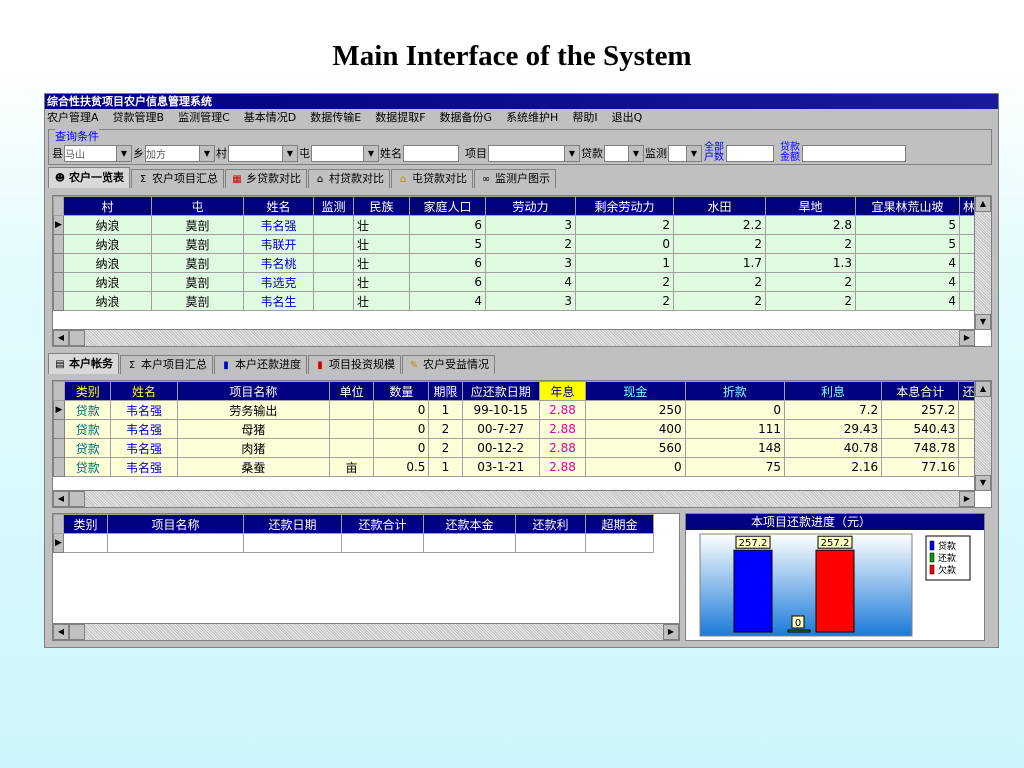 The image size is (1024, 768). I want to click on loan-amount-field, so click(854, 153).